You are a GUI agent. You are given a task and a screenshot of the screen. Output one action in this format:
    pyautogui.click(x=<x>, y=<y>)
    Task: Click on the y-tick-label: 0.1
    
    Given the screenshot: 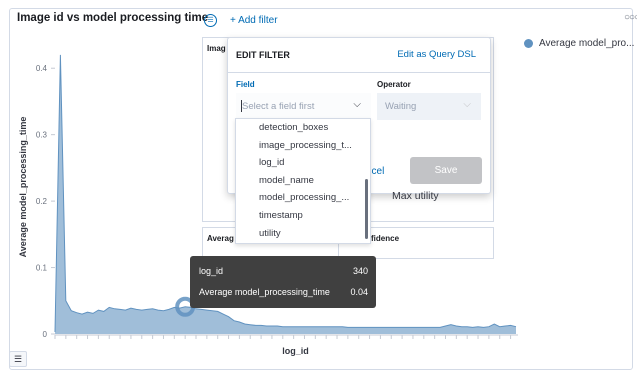 What is the action you would take?
    pyautogui.click(x=42, y=268)
    